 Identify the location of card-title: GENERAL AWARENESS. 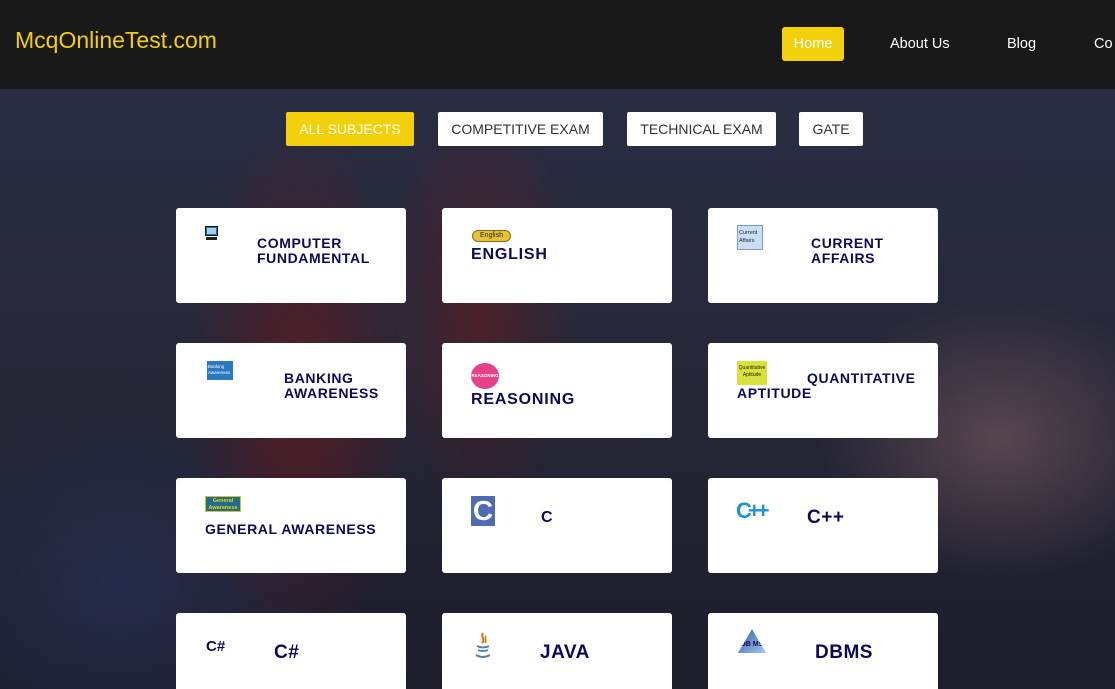
(291, 529).